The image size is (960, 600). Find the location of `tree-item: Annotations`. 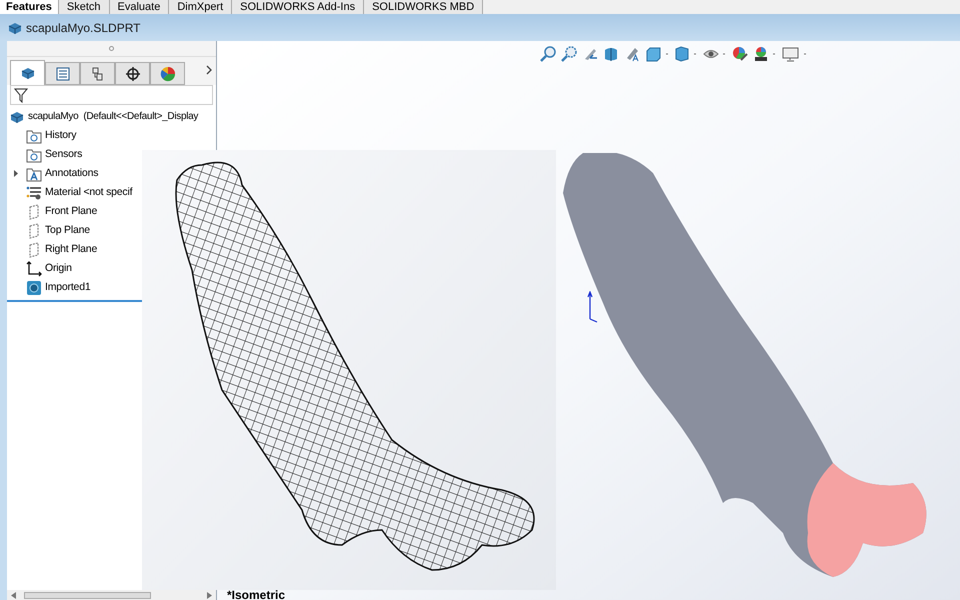

tree-item: Annotations is located at coordinates (71, 174).